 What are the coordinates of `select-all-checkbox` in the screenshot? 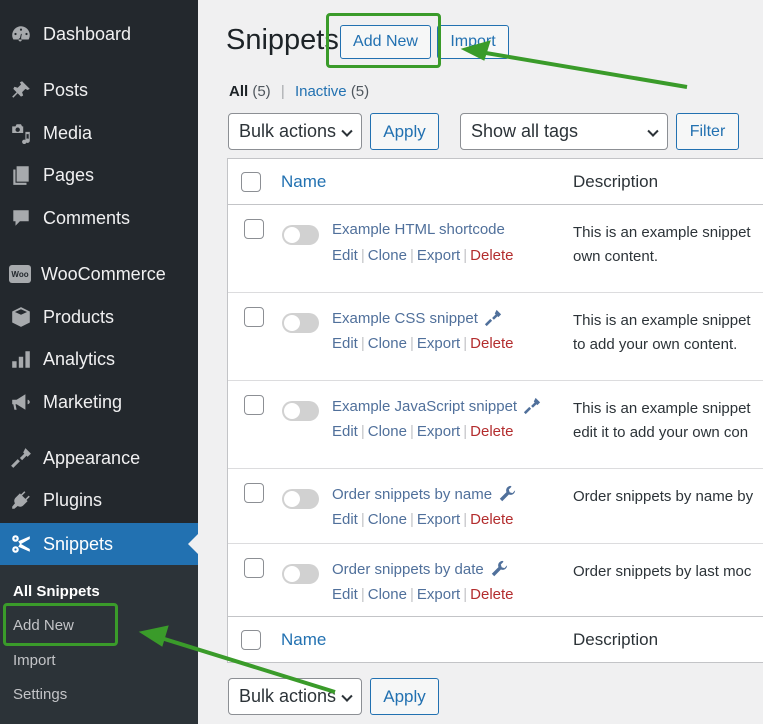 It's located at (251, 181).